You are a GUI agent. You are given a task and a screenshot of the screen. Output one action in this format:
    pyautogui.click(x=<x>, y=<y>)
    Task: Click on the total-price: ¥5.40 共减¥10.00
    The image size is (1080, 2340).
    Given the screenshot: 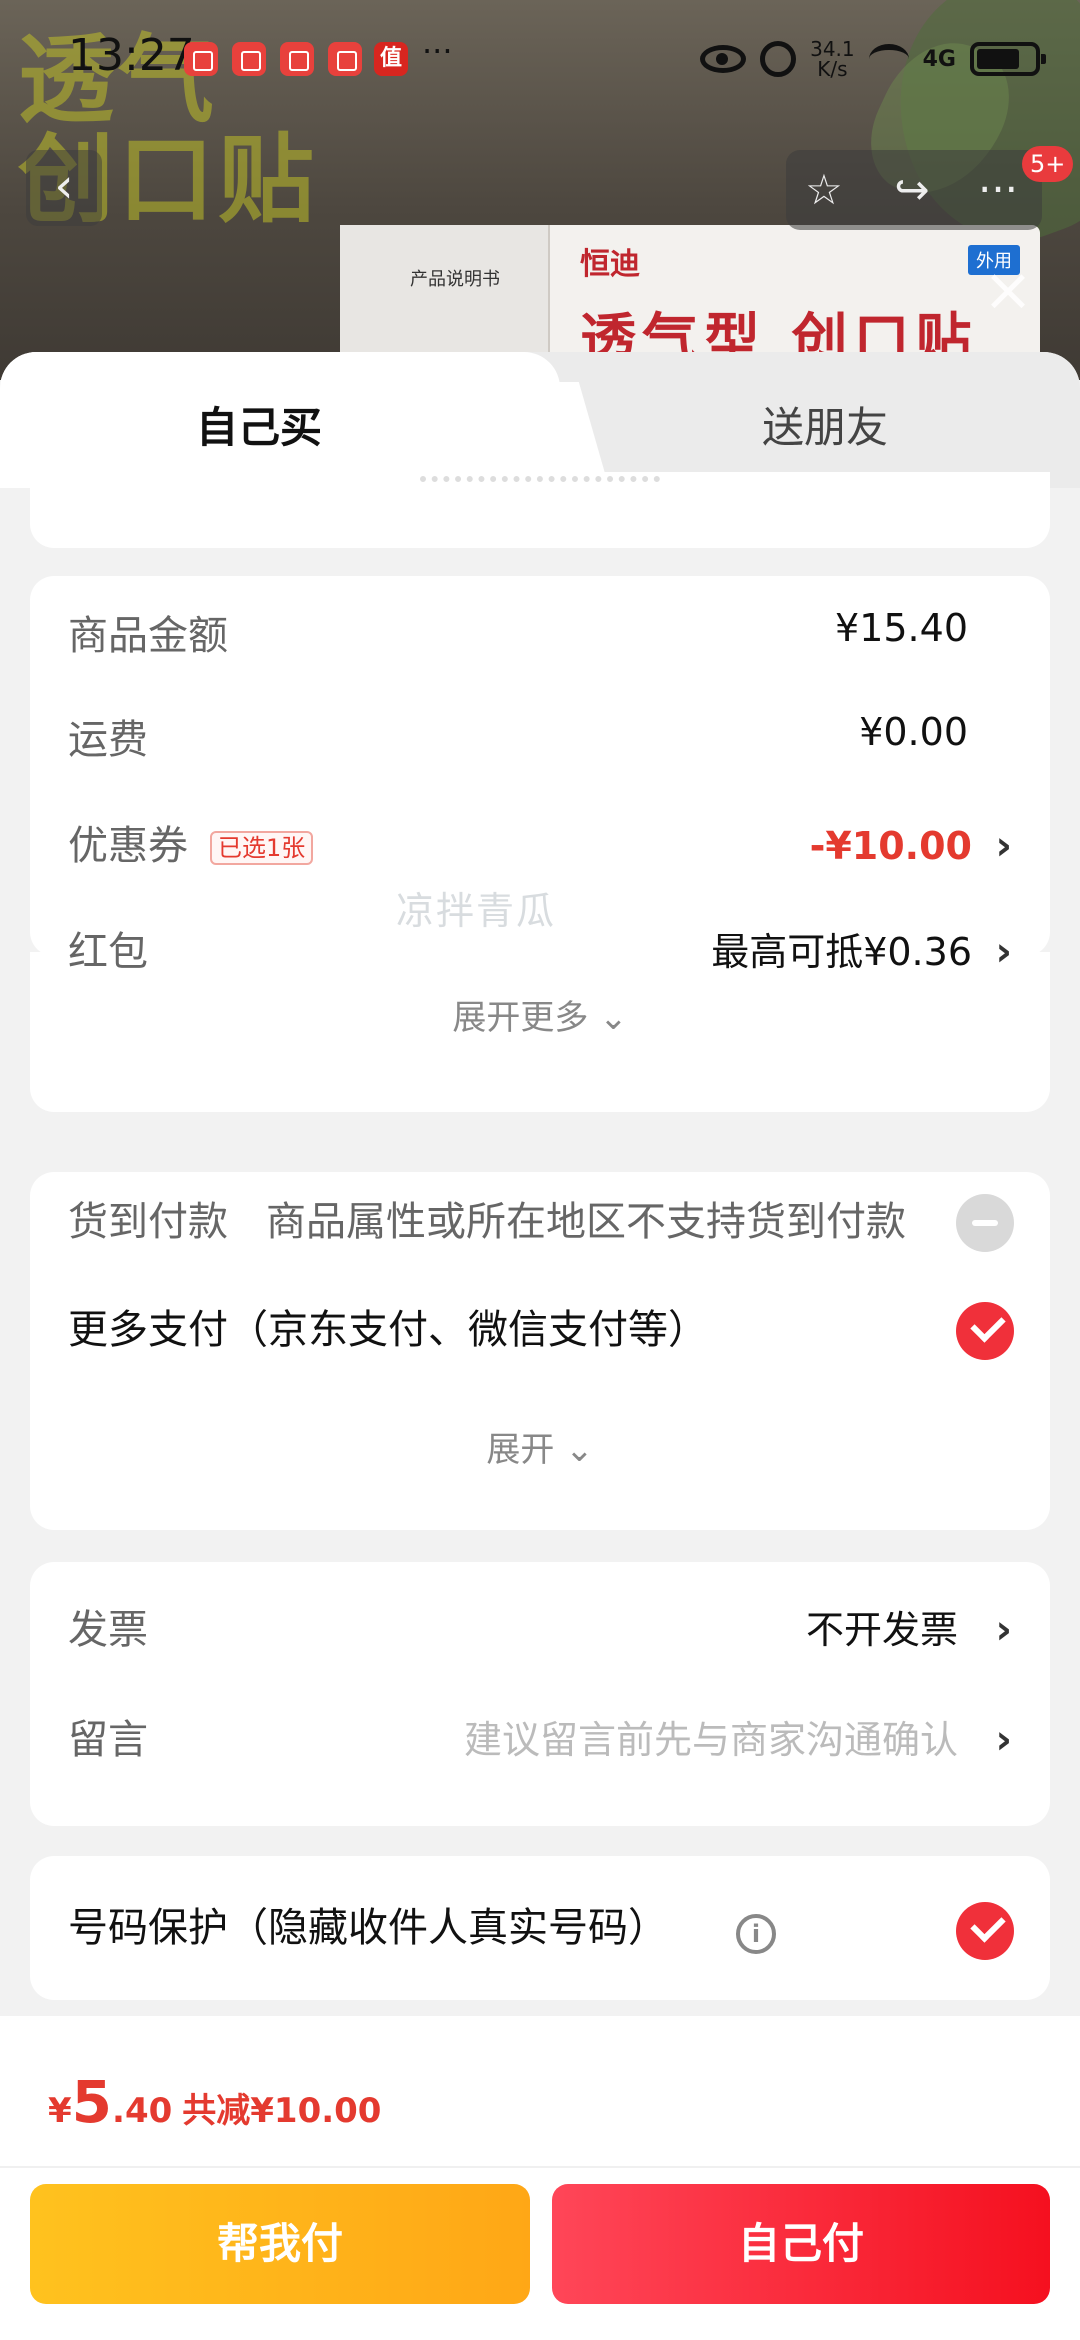 What is the action you would take?
    pyautogui.click(x=215, y=2102)
    